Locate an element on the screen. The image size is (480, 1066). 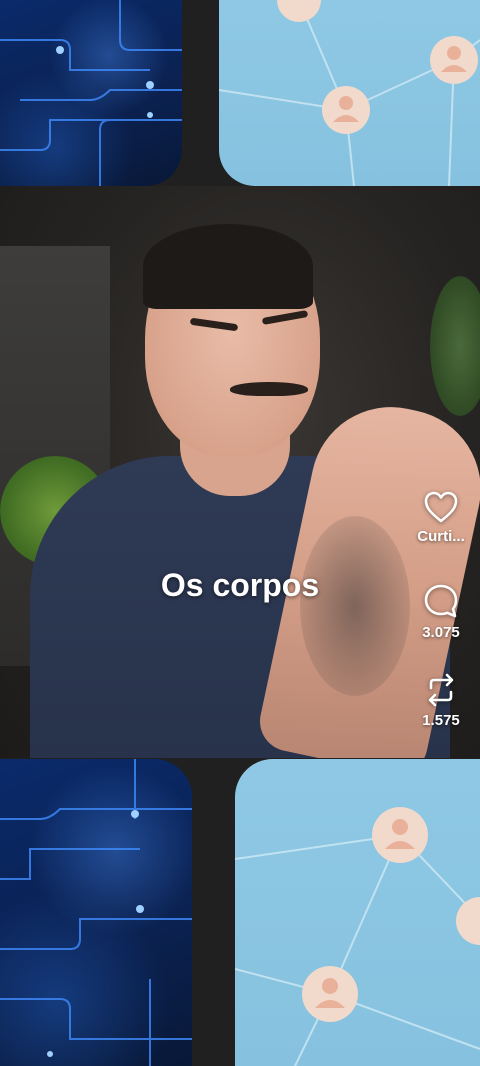
comment-count: 3.075 is located at coordinates (441, 632).